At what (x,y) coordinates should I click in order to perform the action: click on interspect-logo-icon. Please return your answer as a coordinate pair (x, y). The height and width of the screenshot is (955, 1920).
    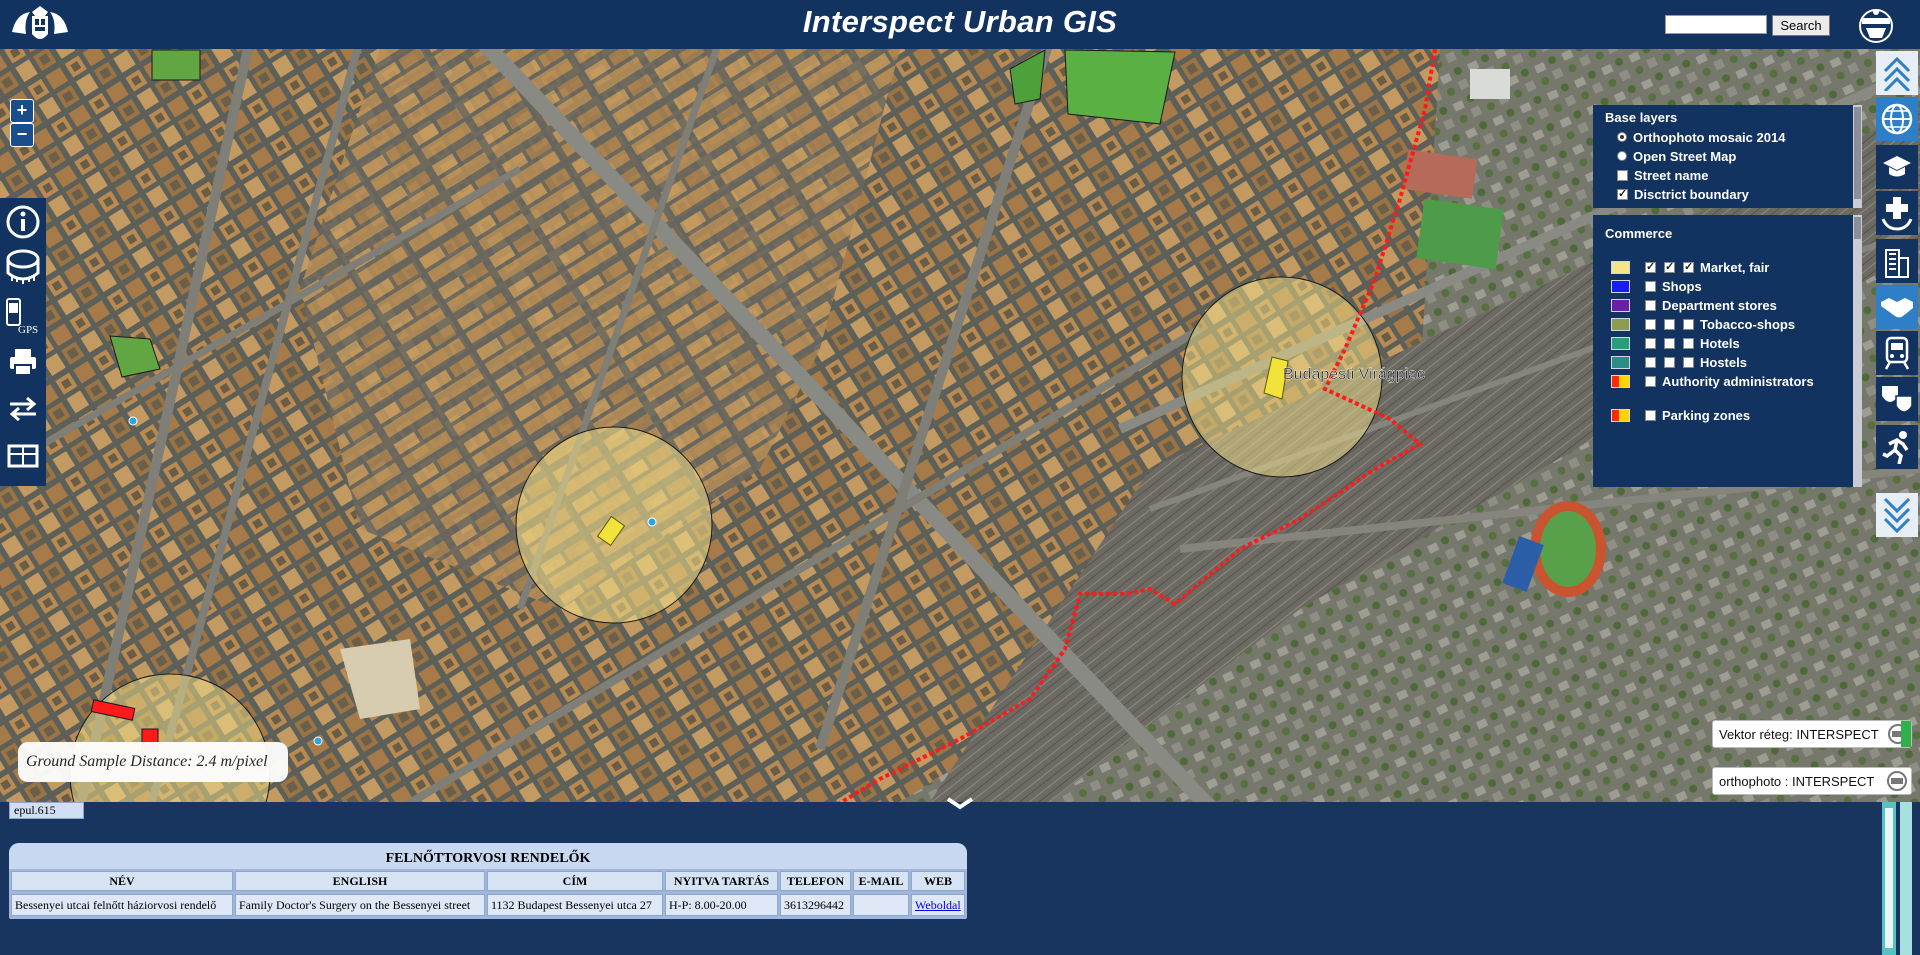
    Looking at the image, I should click on (1897, 781).